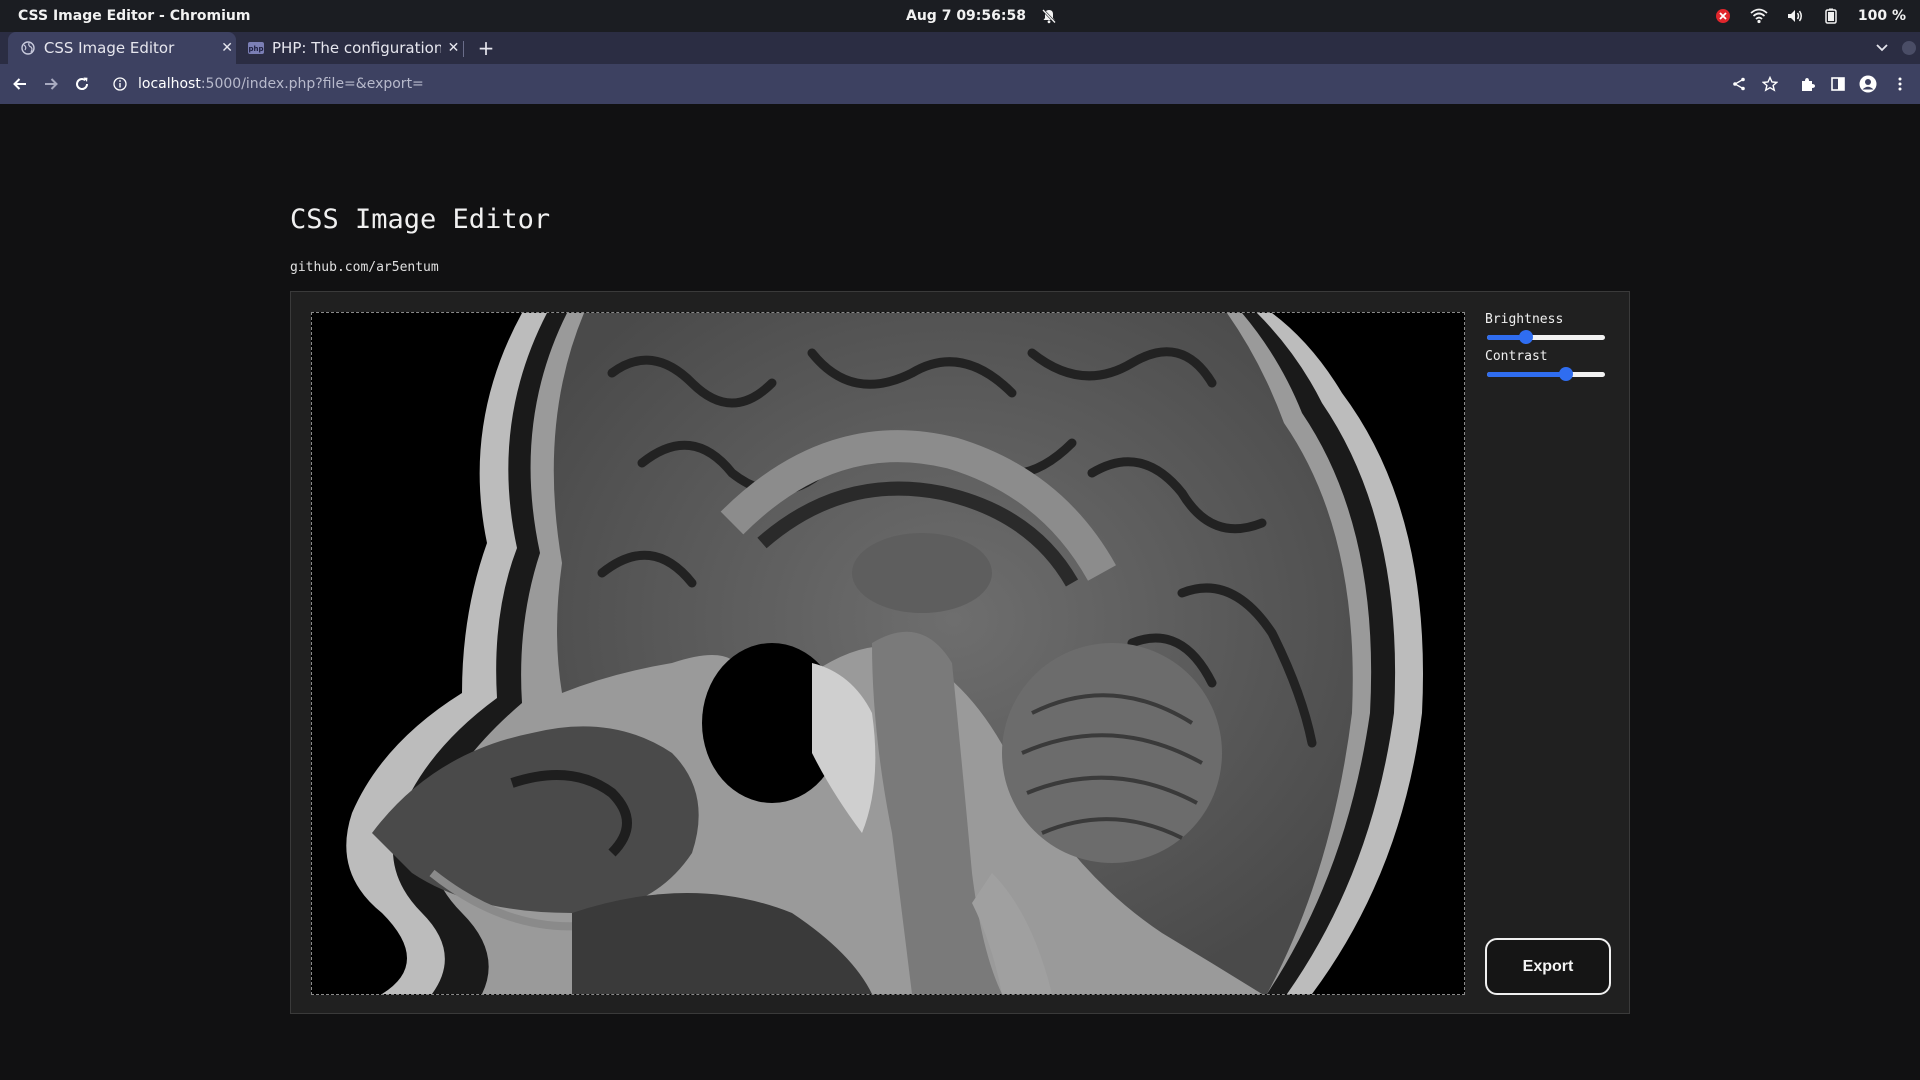 The height and width of the screenshot is (1080, 1920). What do you see at coordinates (1868, 84) in the screenshot?
I see `profile-avatar-icon` at bounding box center [1868, 84].